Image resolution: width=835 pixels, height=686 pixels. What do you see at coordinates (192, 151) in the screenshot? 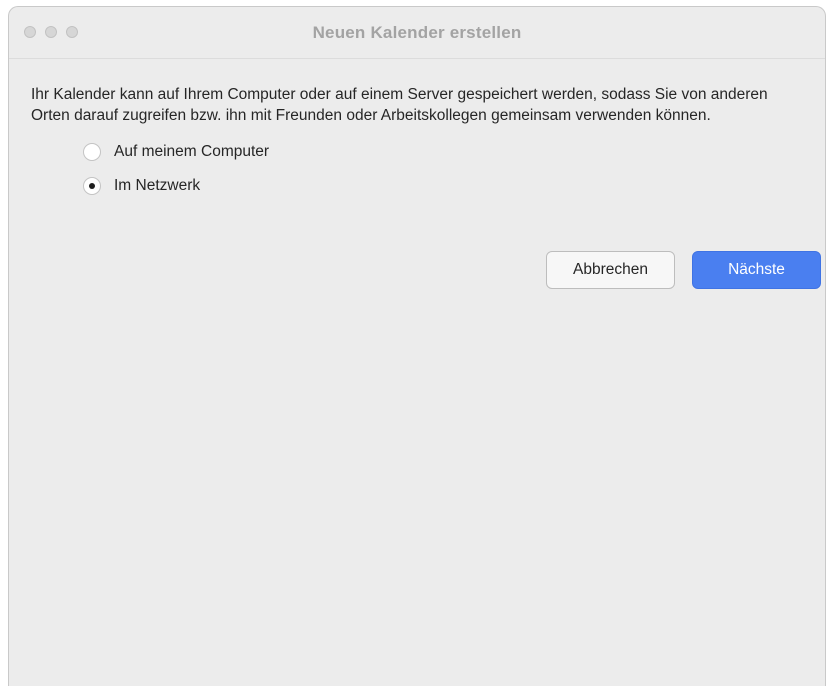
I see `radio-label-local: Auf meinem Computer` at bounding box center [192, 151].